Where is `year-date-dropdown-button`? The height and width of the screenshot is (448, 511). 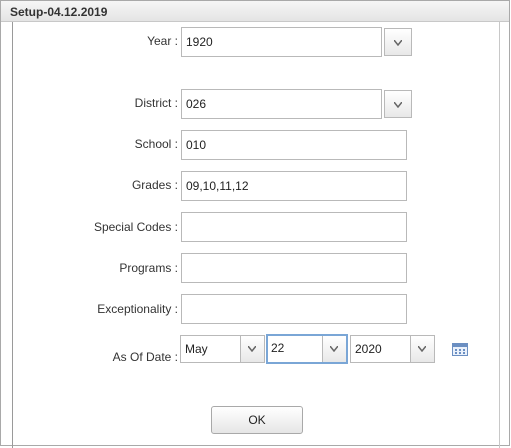 year-date-dropdown-button is located at coordinates (422, 349).